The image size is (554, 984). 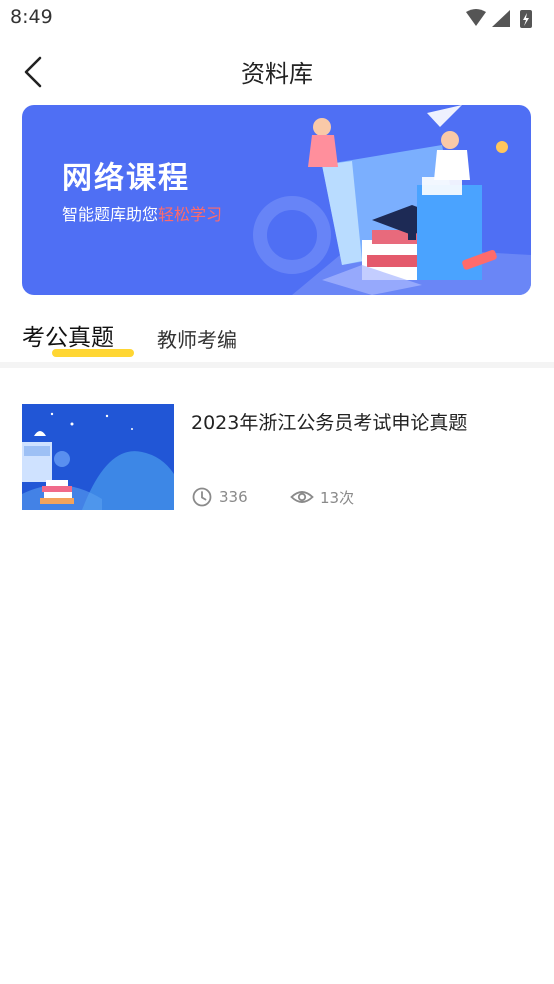 I want to click on tab-label: 教师考编, so click(x=197, y=340).